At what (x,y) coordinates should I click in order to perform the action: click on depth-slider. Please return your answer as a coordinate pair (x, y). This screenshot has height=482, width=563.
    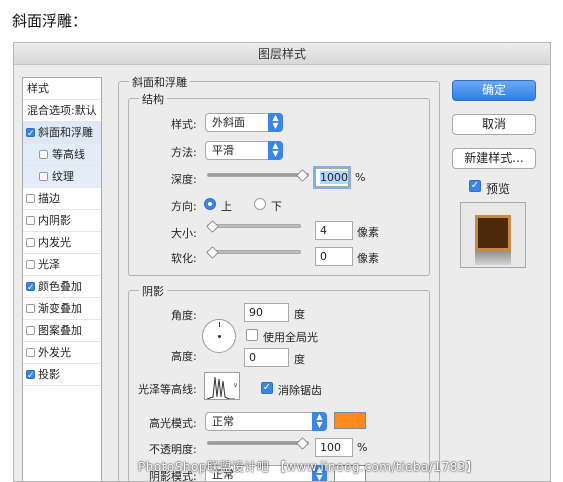
    Looking at the image, I should click on (258, 175).